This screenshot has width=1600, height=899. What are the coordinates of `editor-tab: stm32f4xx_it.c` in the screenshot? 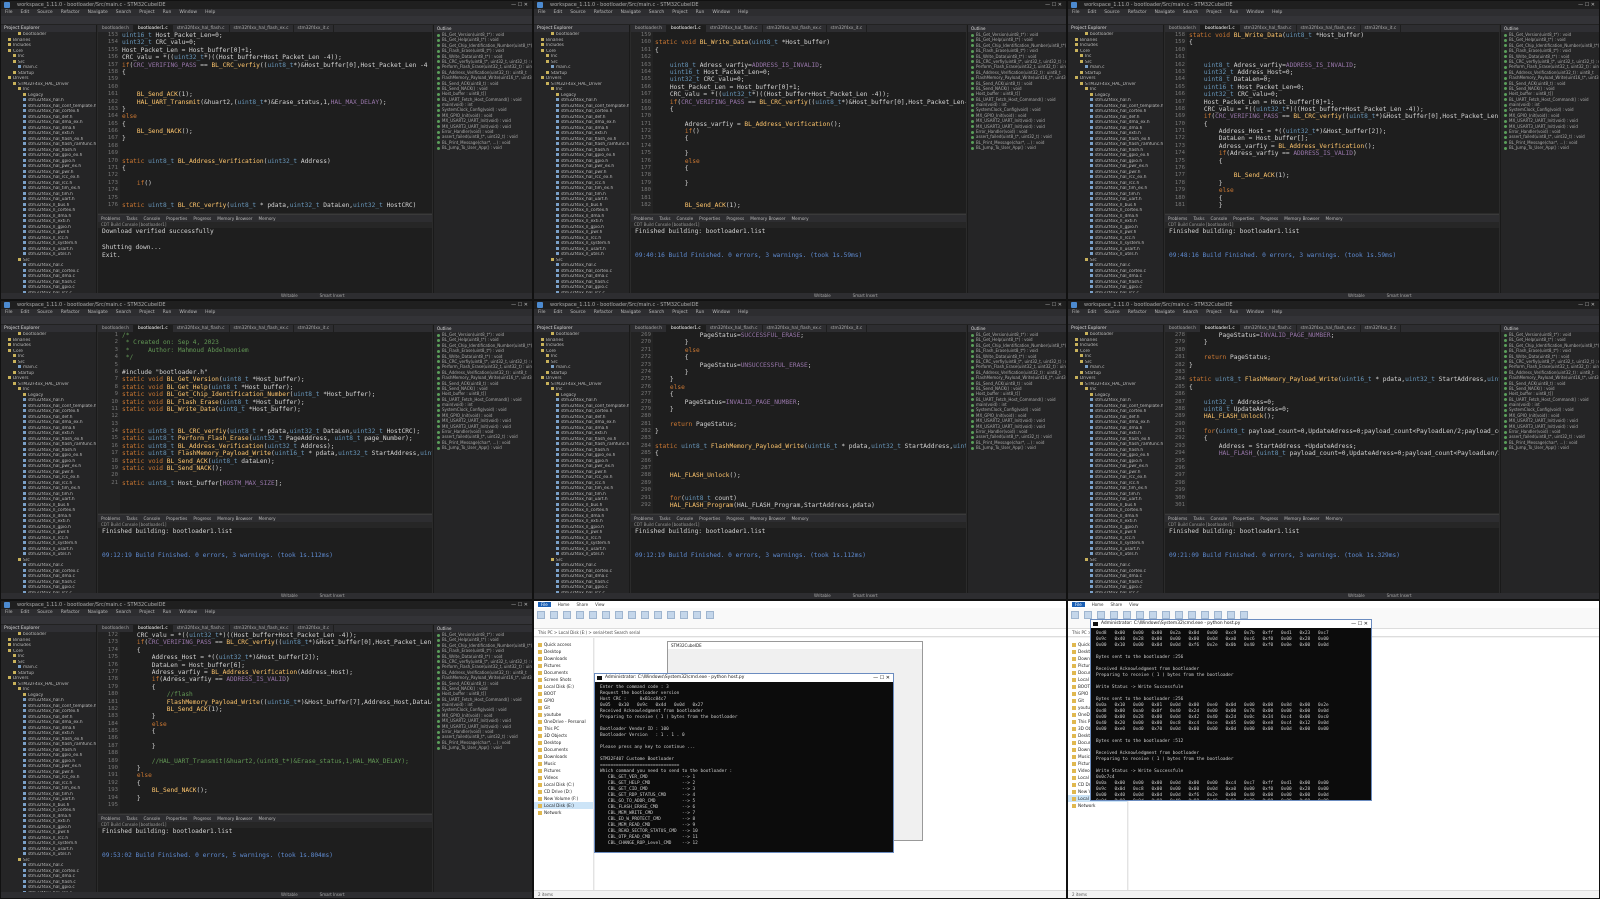 It's located at (847, 328).